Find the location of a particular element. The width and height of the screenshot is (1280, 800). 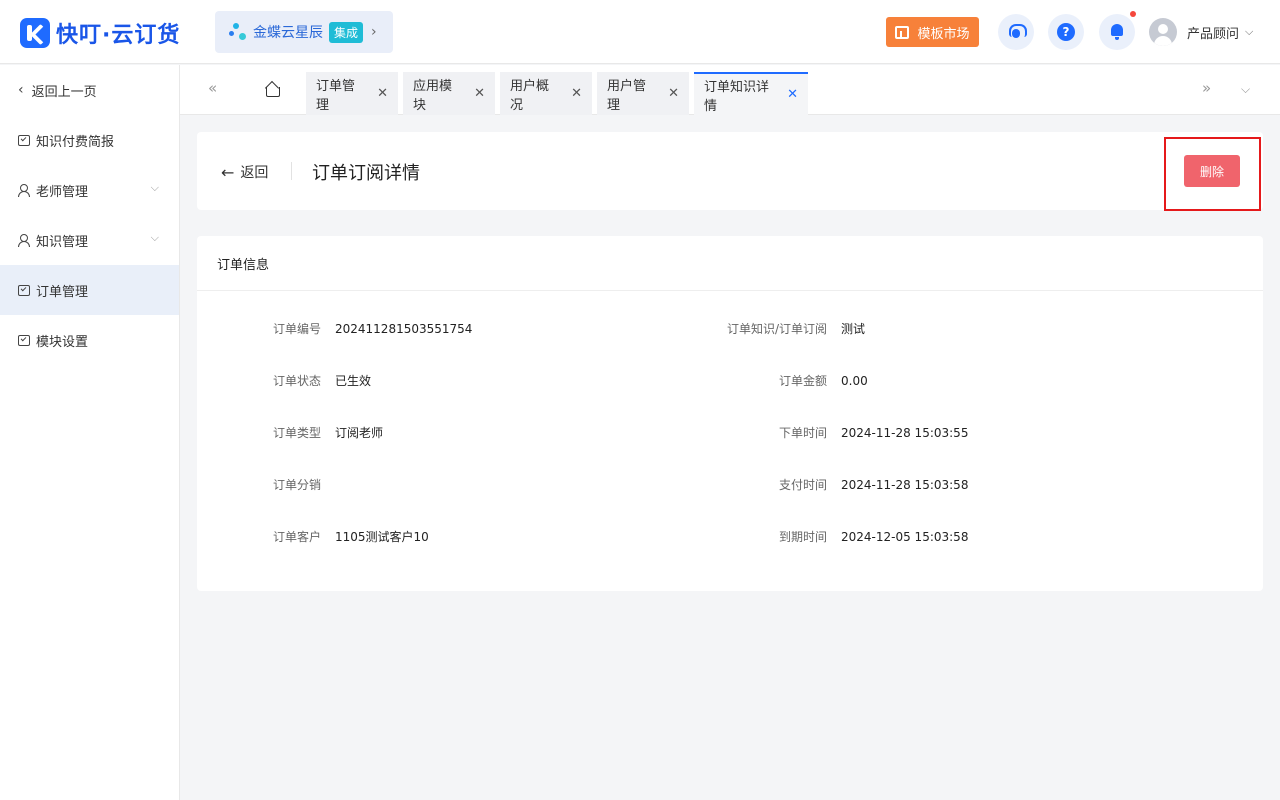

logo-text: 快叮·云订货 is located at coordinates (118, 35).